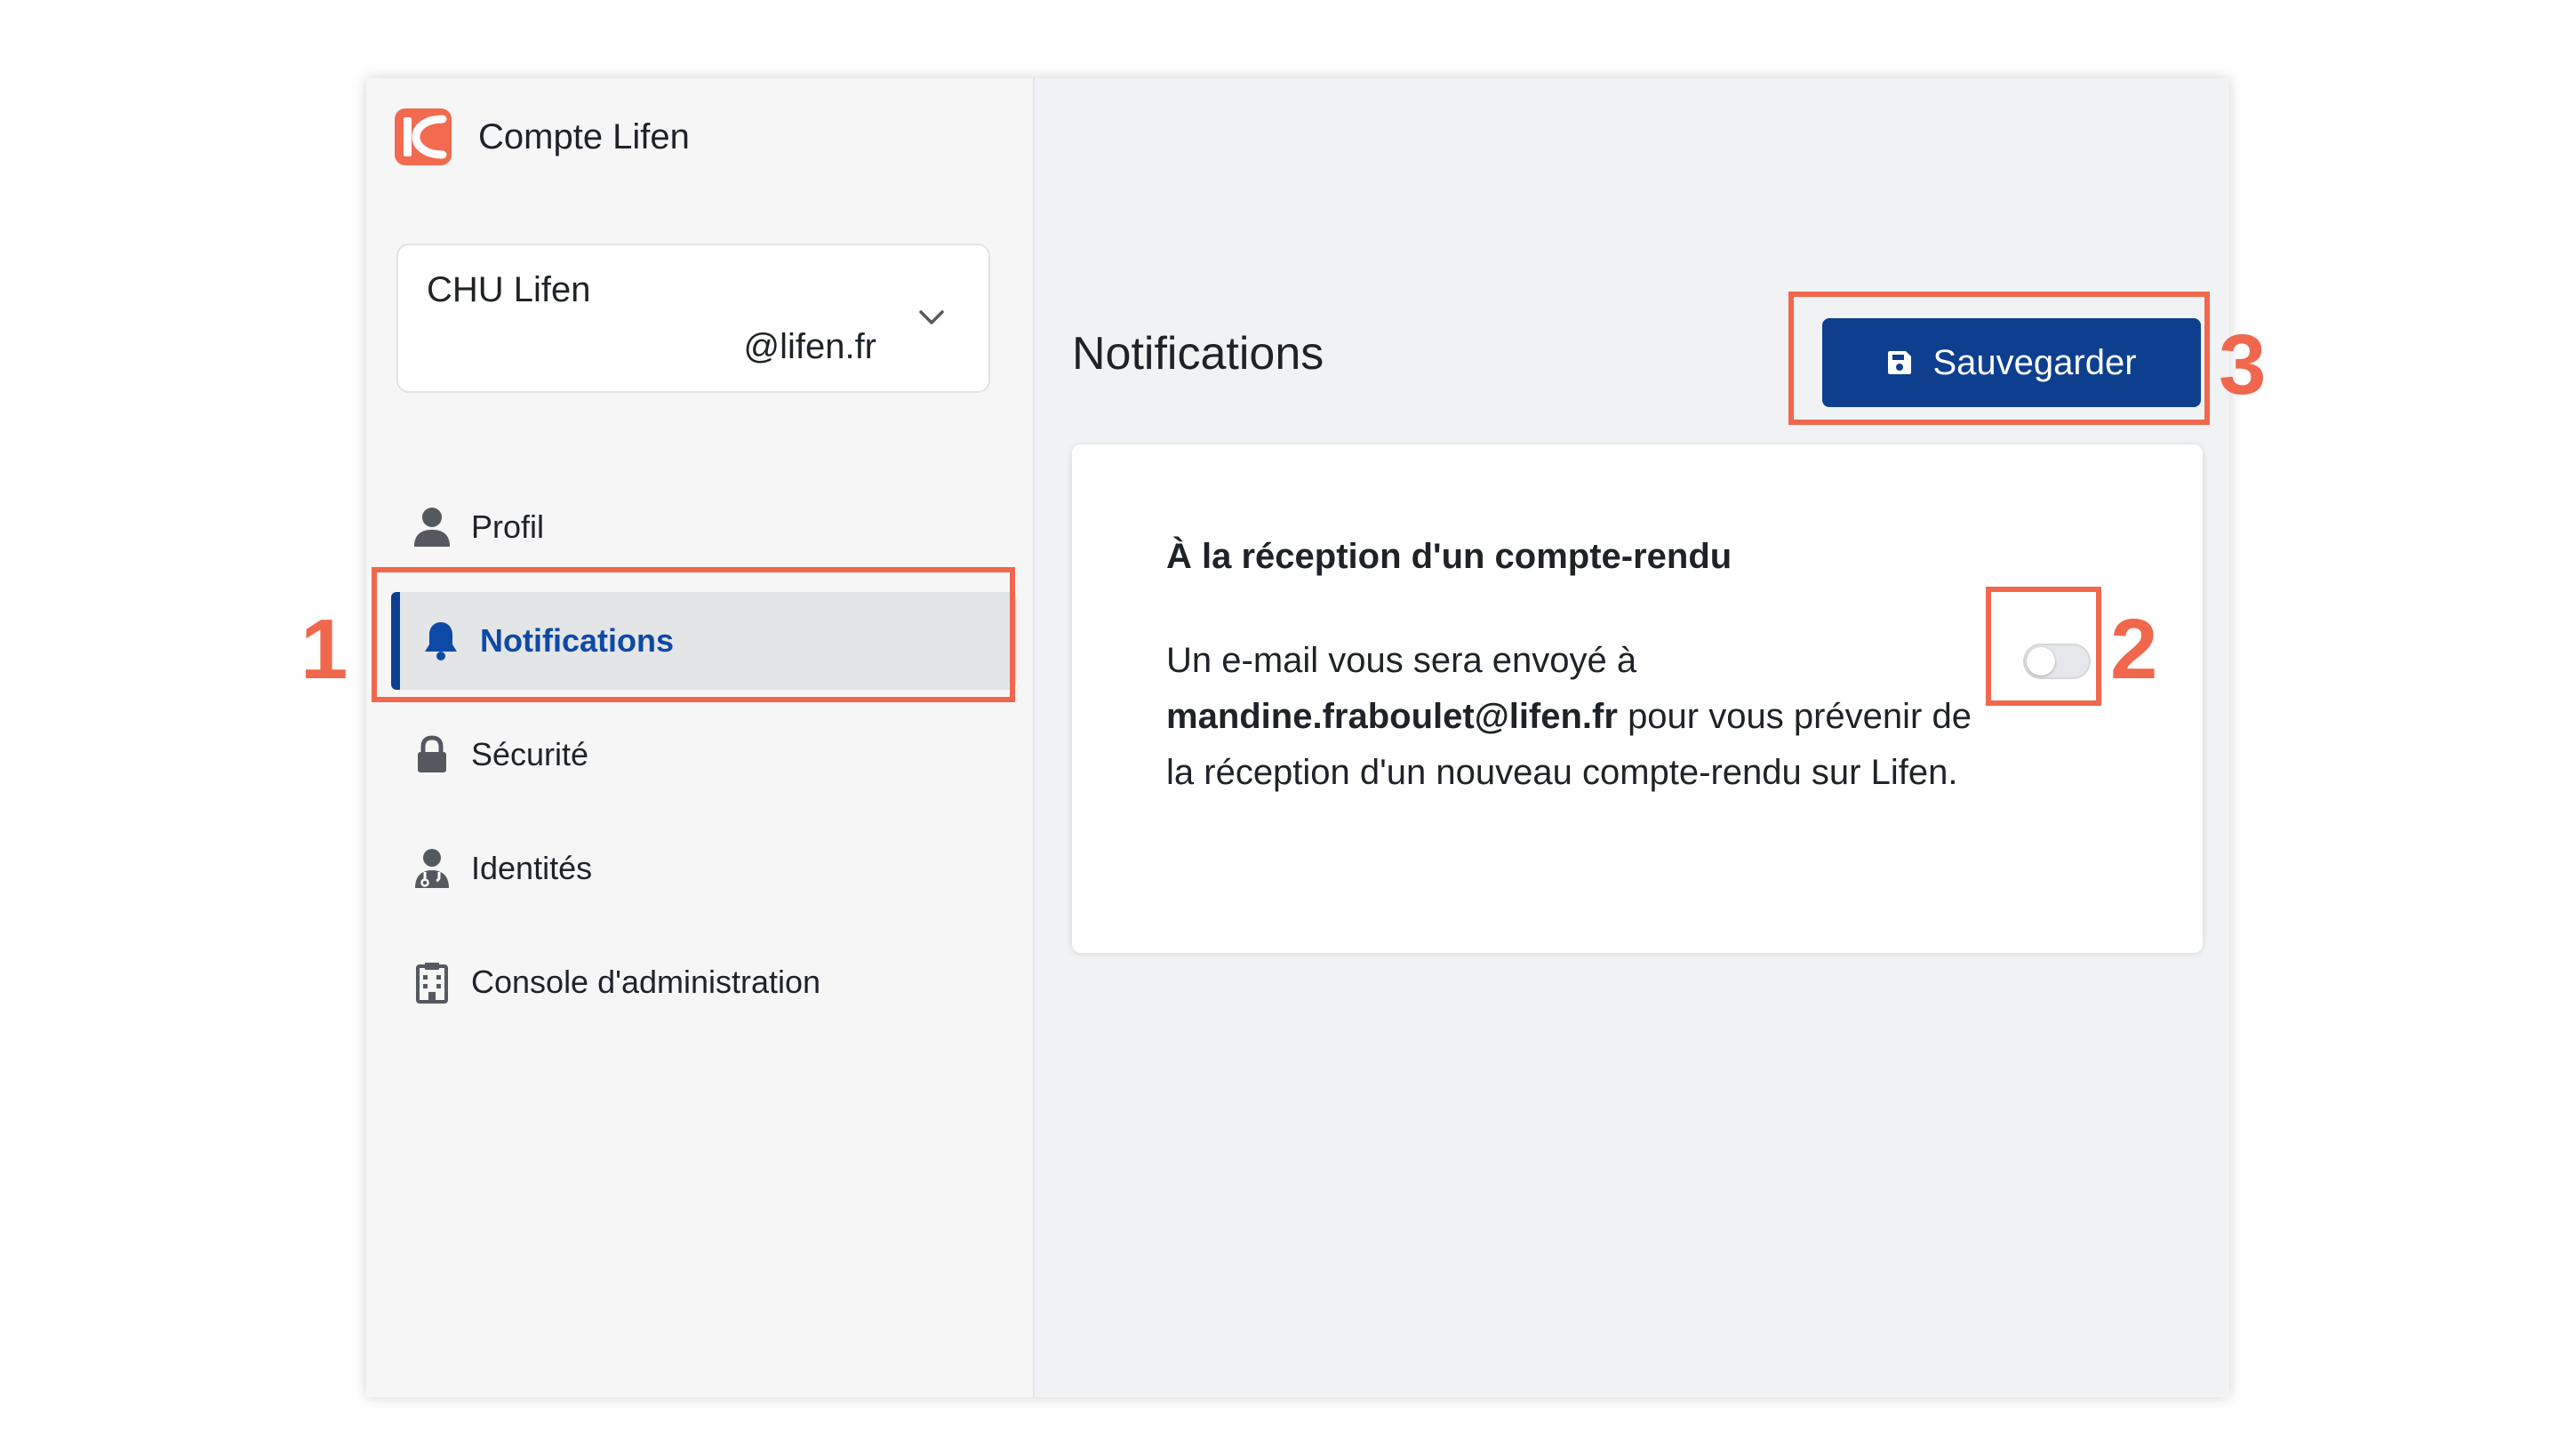  Describe the element at coordinates (508, 526) in the screenshot. I see `sidebar-item-label: Profil` at that location.